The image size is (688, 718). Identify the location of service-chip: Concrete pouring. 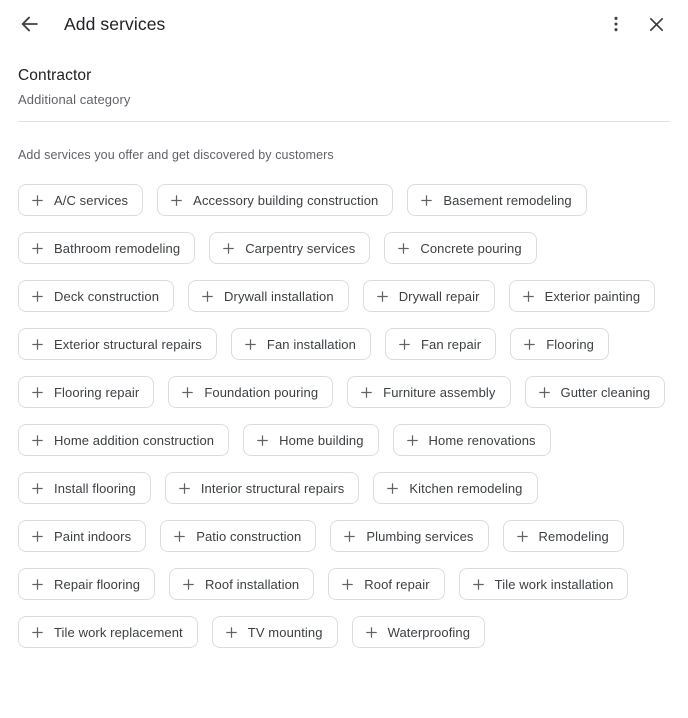
(460, 248).